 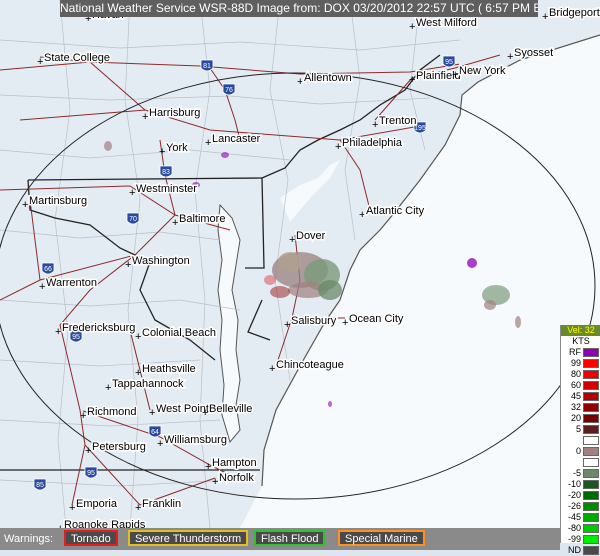 What do you see at coordinates (202, 219) in the screenshot?
I see `city-label: Baltimore` at bounding box center [202, 219].